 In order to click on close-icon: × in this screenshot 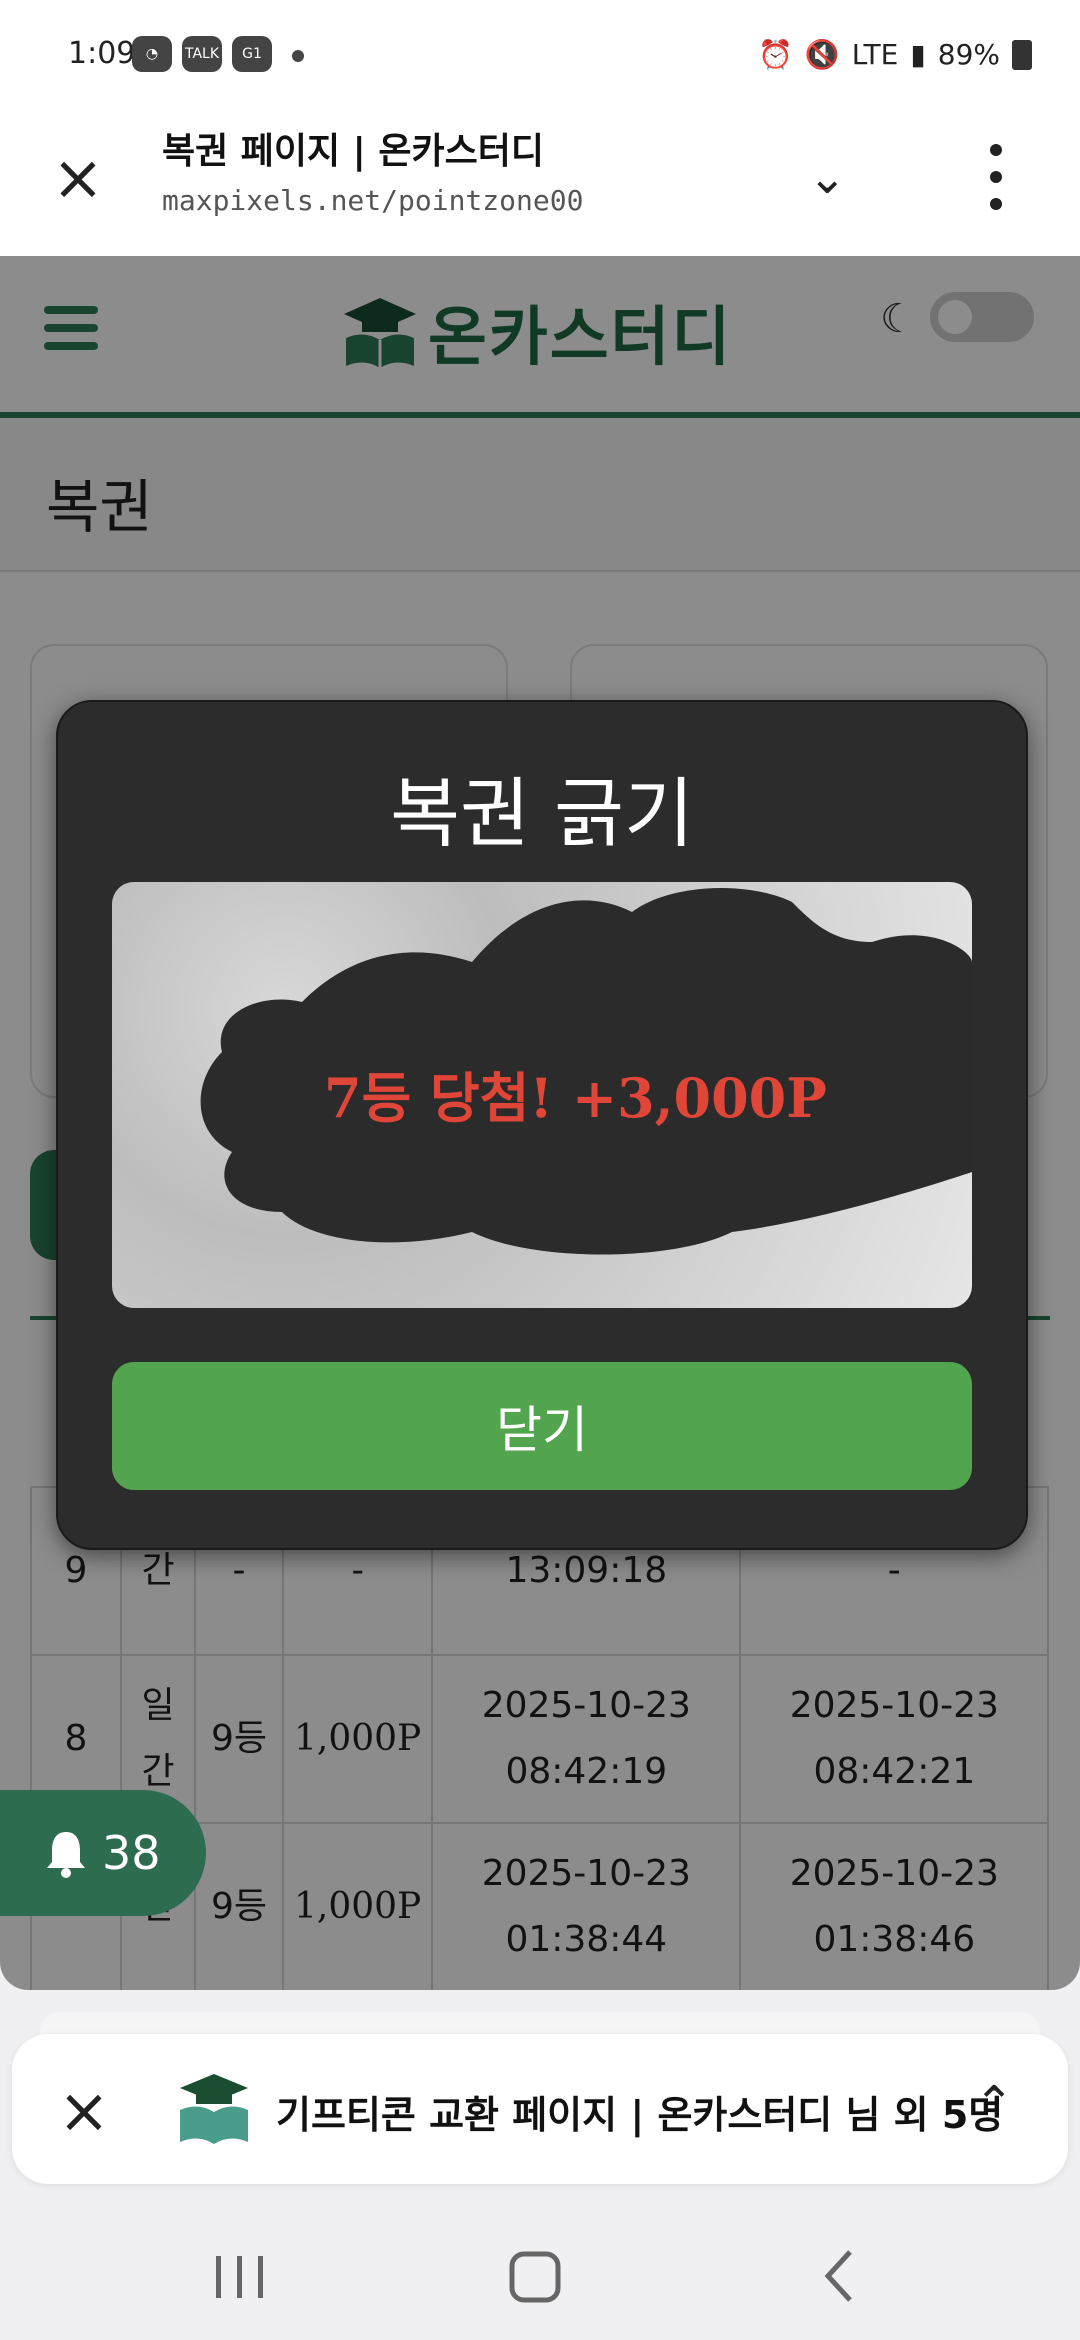, I will do `click(84, 2110)`.